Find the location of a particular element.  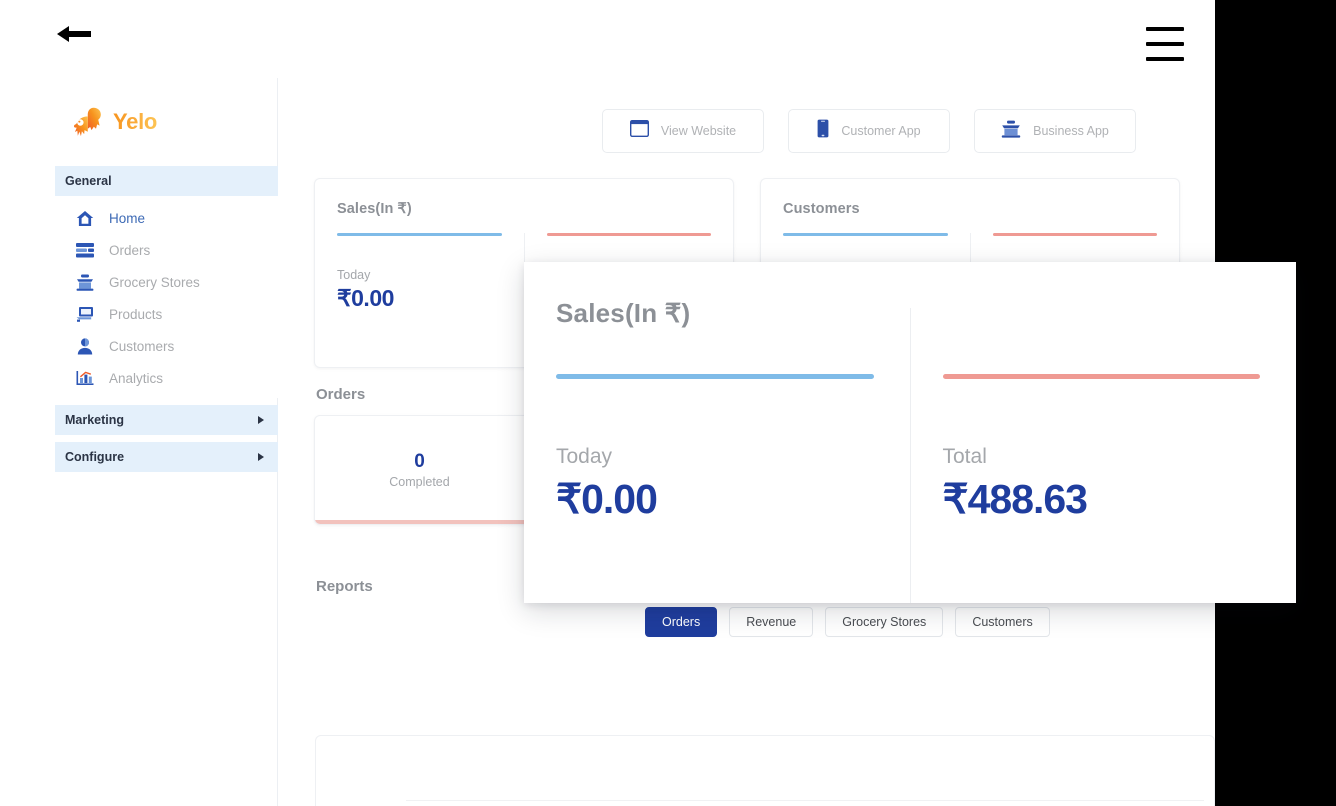

customers-card-title: Customers is located at coordinates (821, 209).